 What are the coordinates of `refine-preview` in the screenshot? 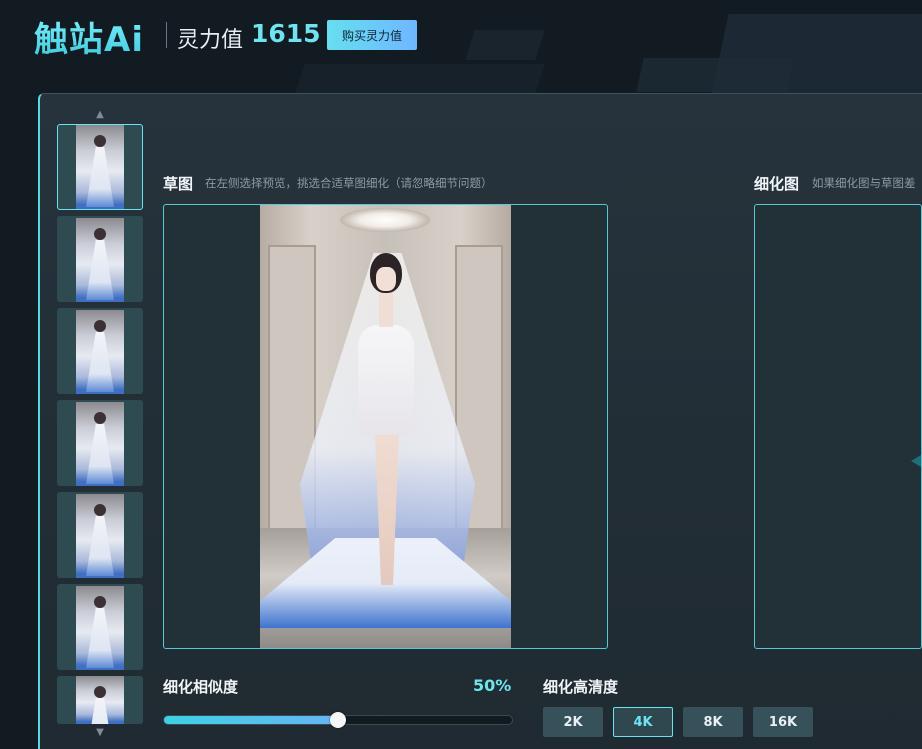 It's located at (838, 426).